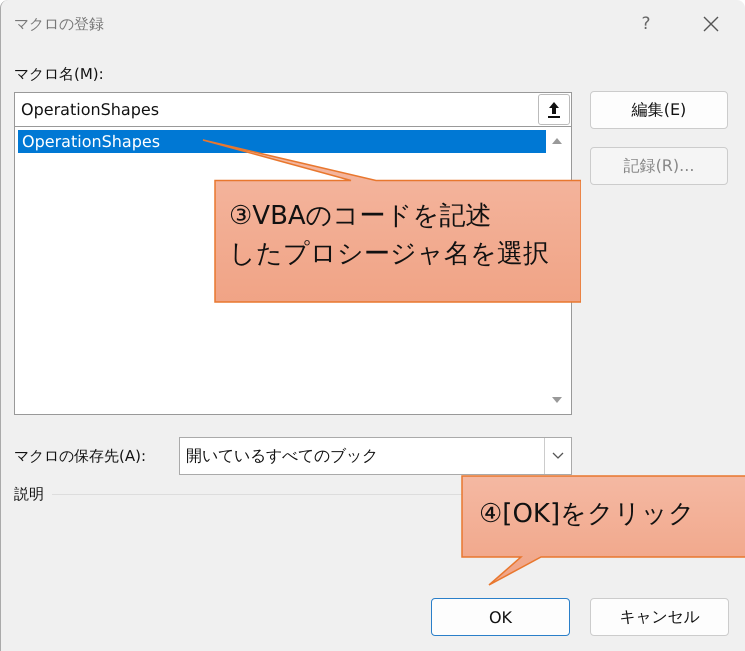 This screenshot has width=745, height=651. What do you see at coordinates (81, 456) in the screenshot?
I see `store-label: マクロの保存先(A):` at bounding box center [81, 456].